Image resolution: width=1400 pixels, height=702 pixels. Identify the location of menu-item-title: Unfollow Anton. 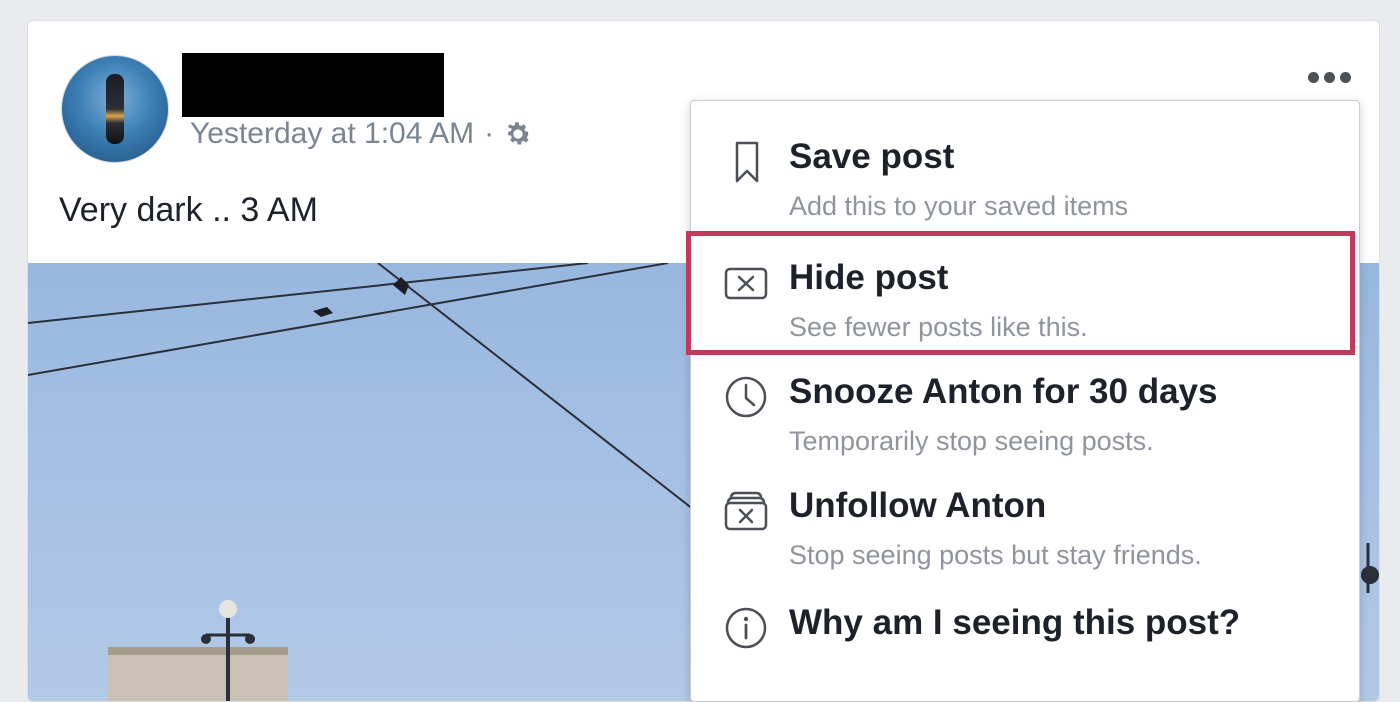
(918, 505).